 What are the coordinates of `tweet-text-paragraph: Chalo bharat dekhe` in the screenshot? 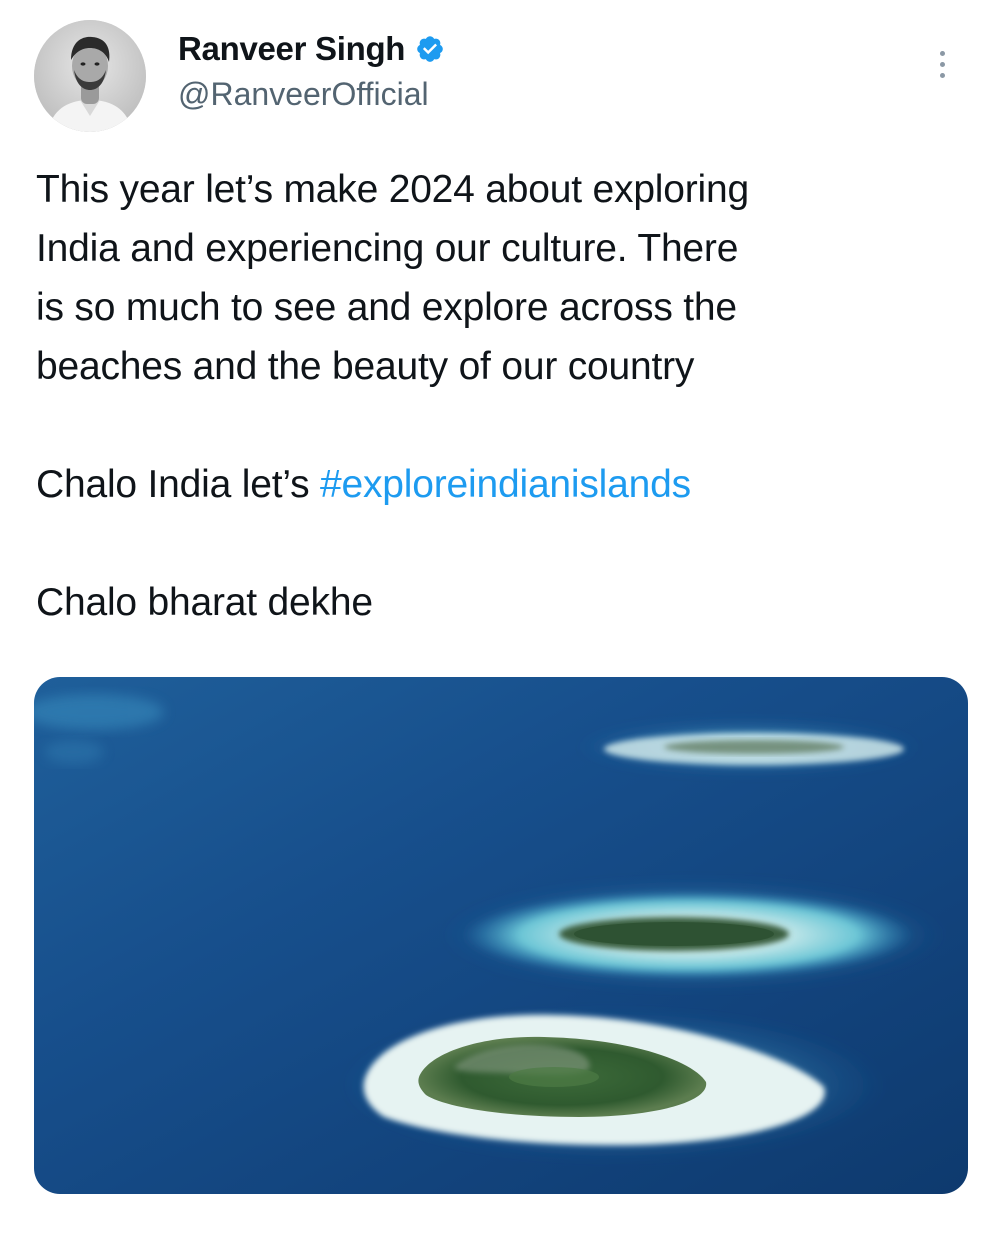 It's located at (204, 602).